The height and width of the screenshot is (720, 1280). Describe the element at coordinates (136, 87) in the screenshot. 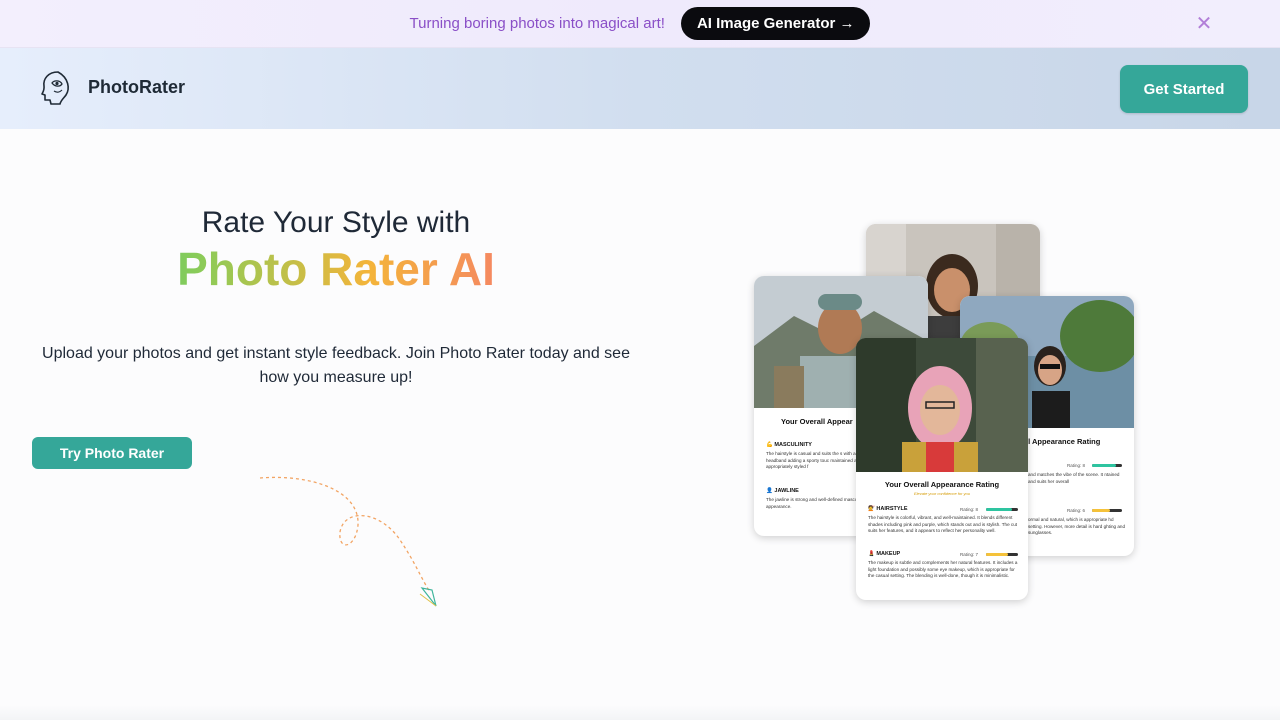

I see `brand-name: PhotoRater` at that location.